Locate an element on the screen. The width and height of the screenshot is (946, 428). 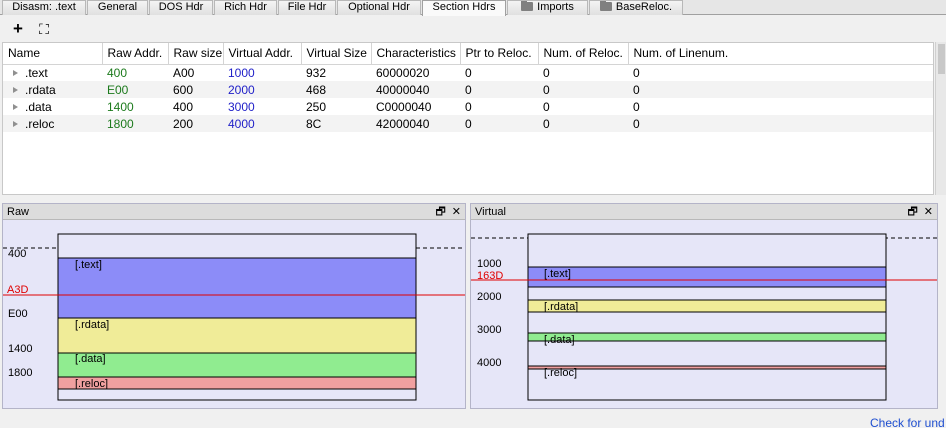
table-row: .data 1400 400 3000 250 C0000040 0 0 0 is located at coordinates (468, 106).